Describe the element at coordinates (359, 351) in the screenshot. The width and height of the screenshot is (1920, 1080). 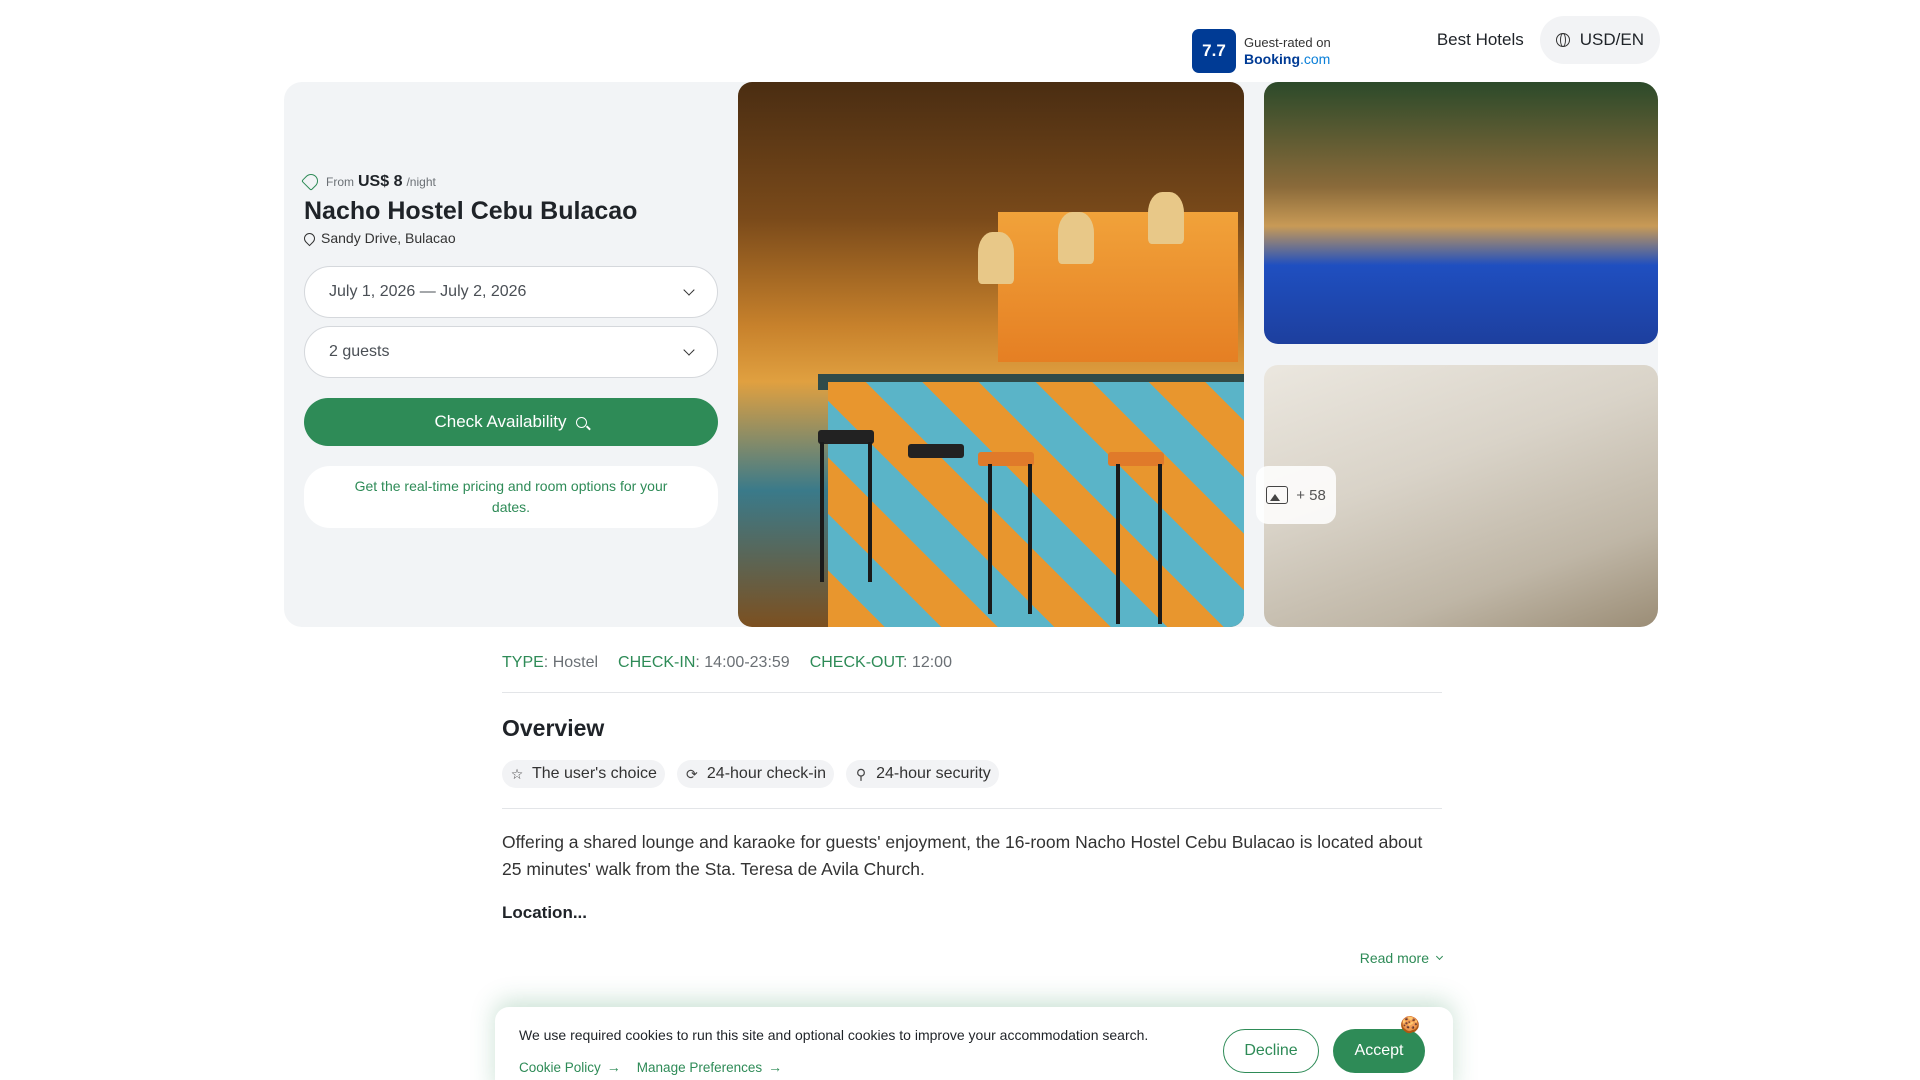
I see `guests-value: 2 guests` at that location.